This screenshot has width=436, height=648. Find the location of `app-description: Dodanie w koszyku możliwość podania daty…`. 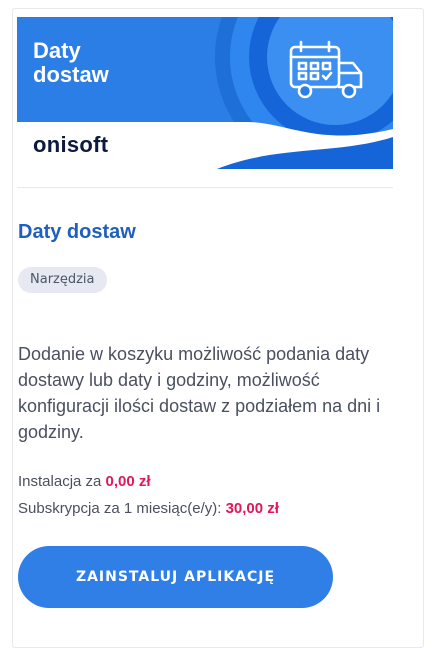

app-description: Dodanie w koszyku możliwość podania daty… is located at coordinates (199, 393).